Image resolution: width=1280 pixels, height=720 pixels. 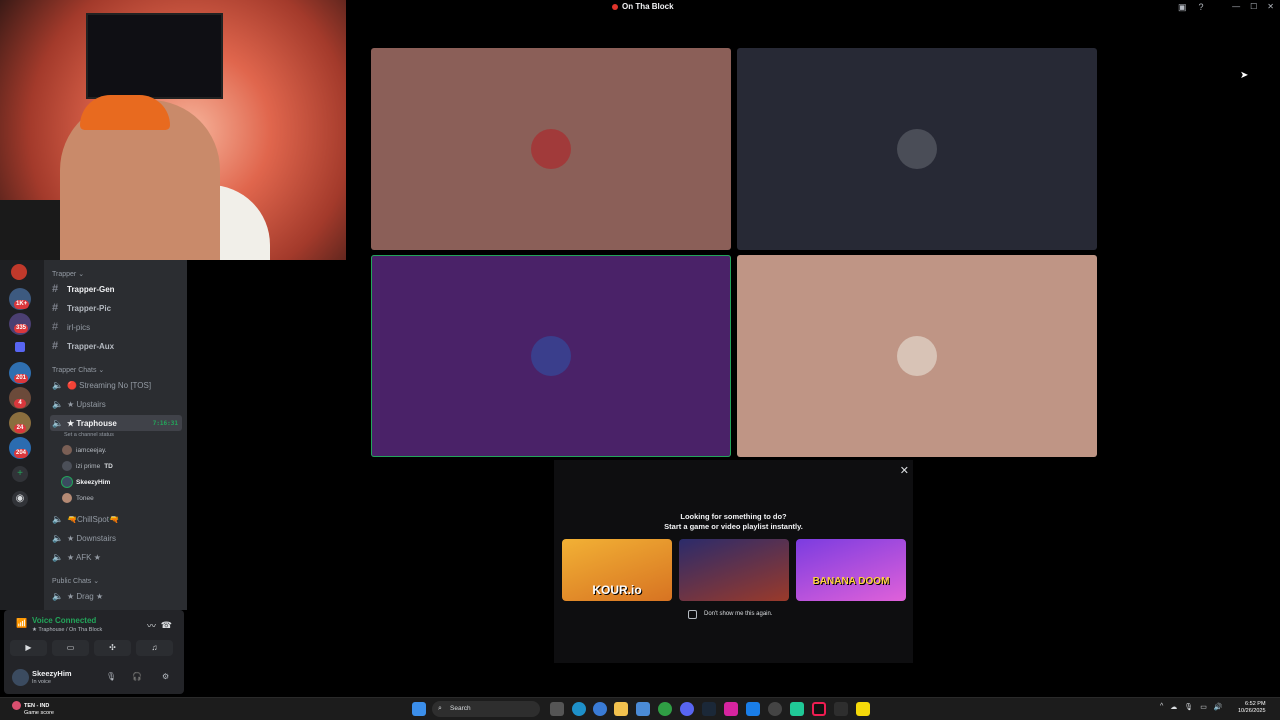 I want to click on headset-icon: 🎧, so click(x=137, y=676).